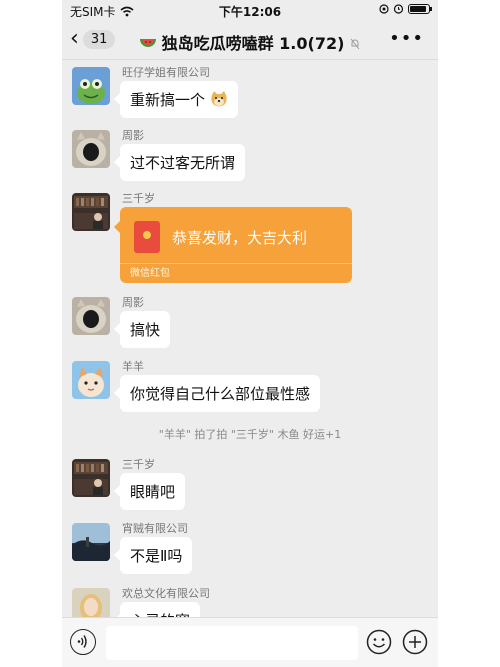  What do you see at coordinates (156, 556) in the screenshot?
I see `message-text: 不是Ⅱ吗` at bounding box center [156, 556].